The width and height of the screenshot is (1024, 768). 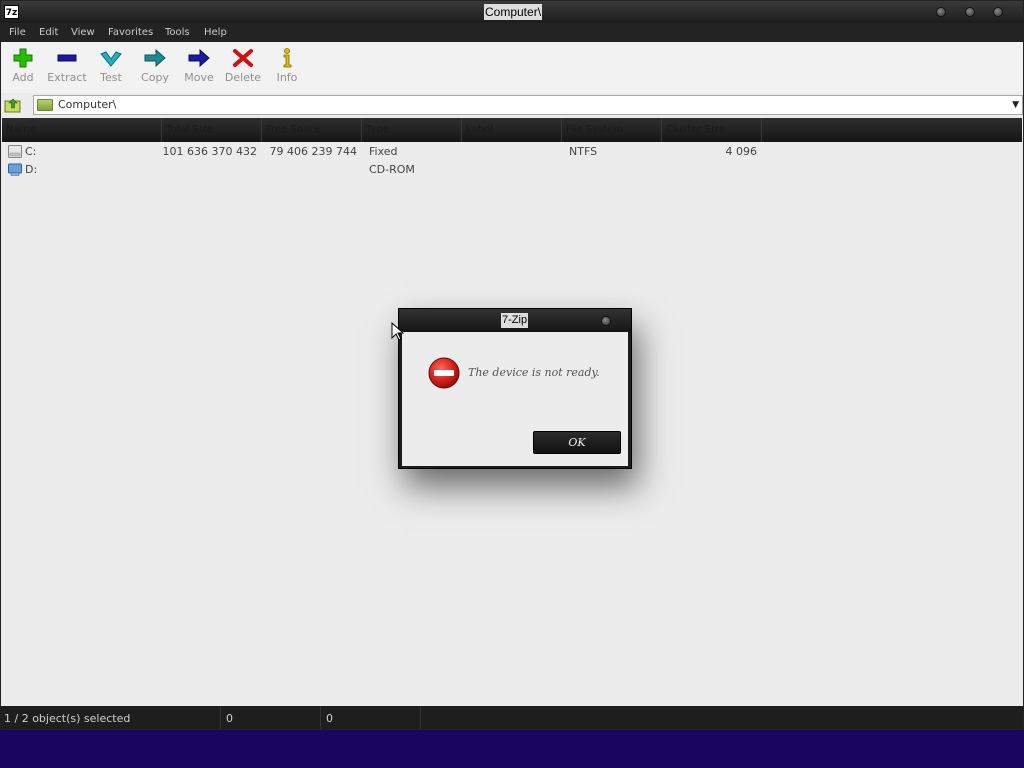 What do you see at coordinates (243, 69) in the screenshot?
I see `delete-button: Delete` at bounding box center [243, 69].